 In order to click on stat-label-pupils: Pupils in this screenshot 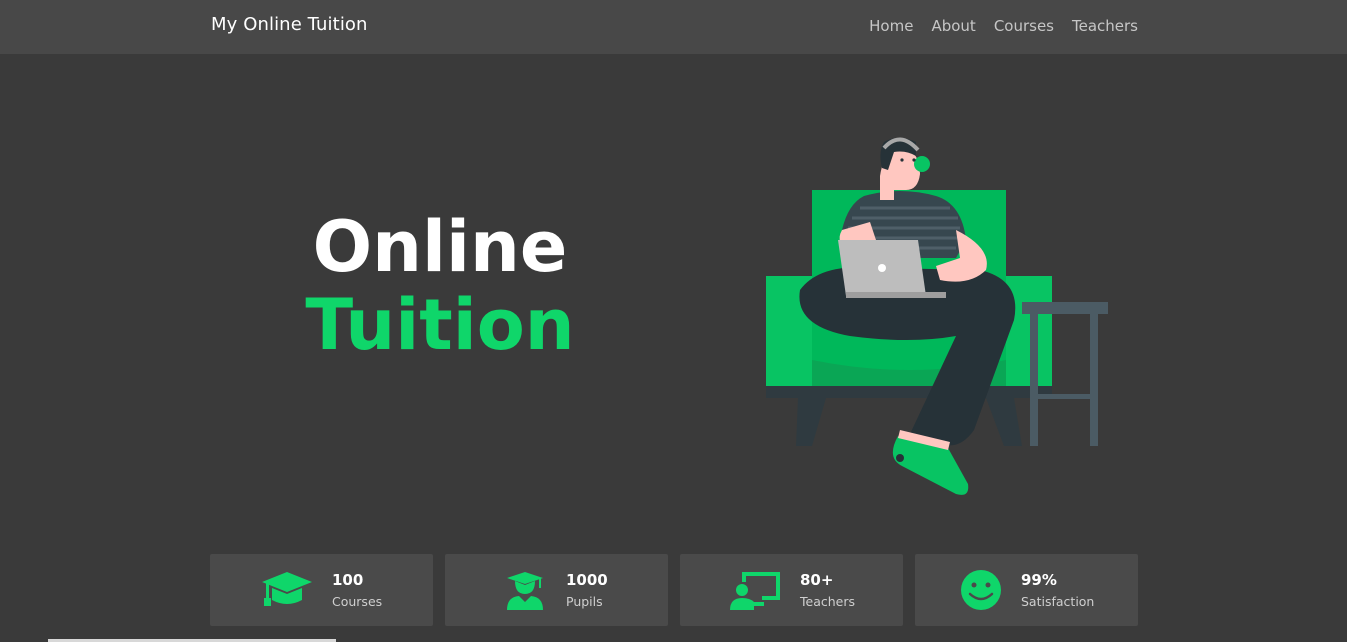, I will do `click(584, 601)`.